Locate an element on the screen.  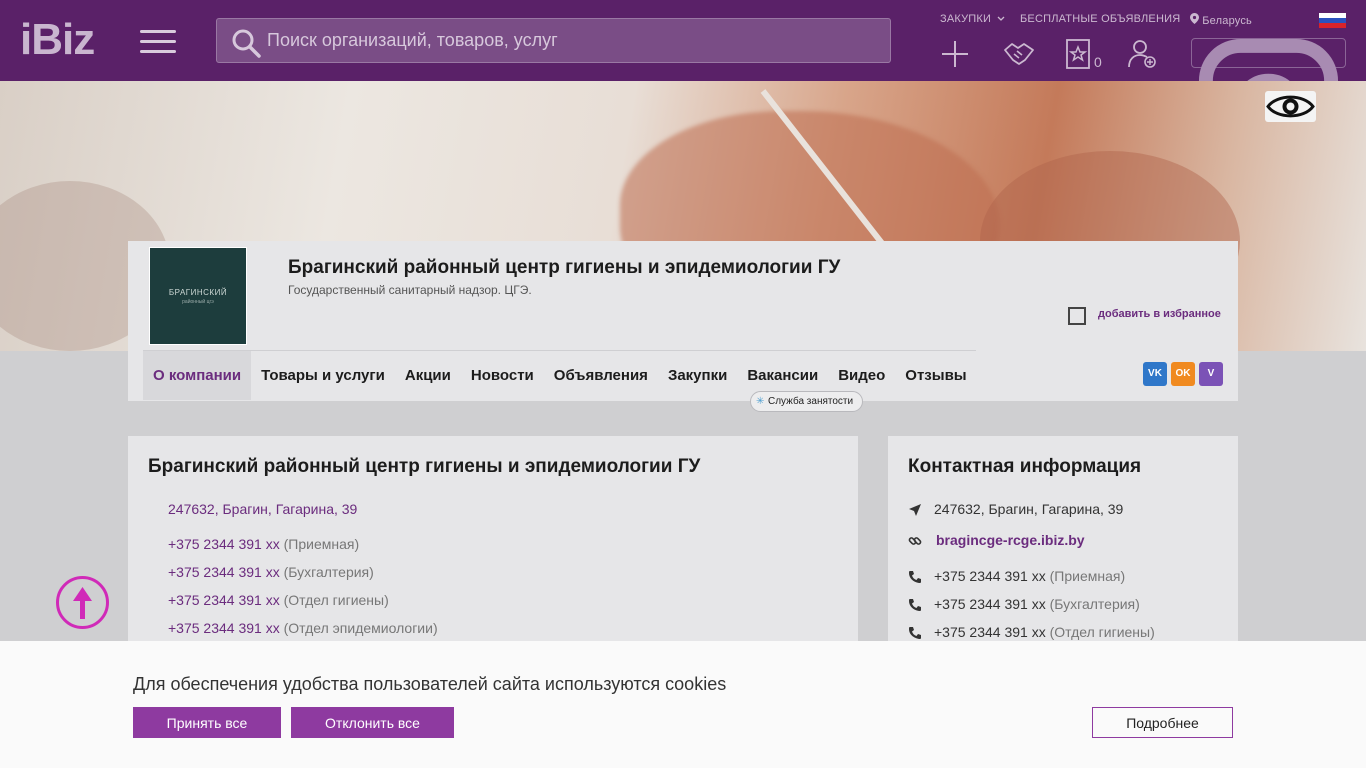
scroll-to-top-button is located at coordinates (82, 602).